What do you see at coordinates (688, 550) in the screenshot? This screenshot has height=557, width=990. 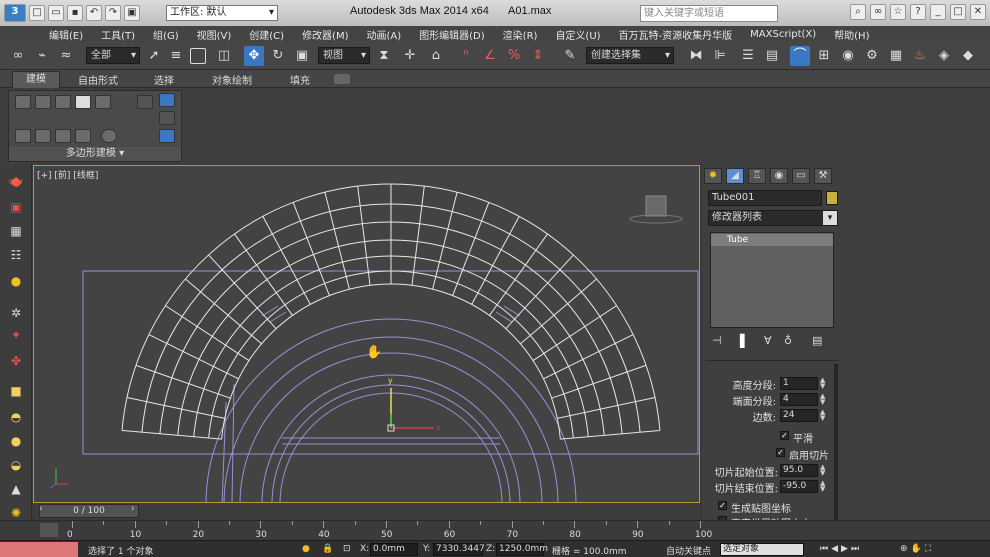 I see `autokey-label: 自动关键点` at bounding box center [688, 550].